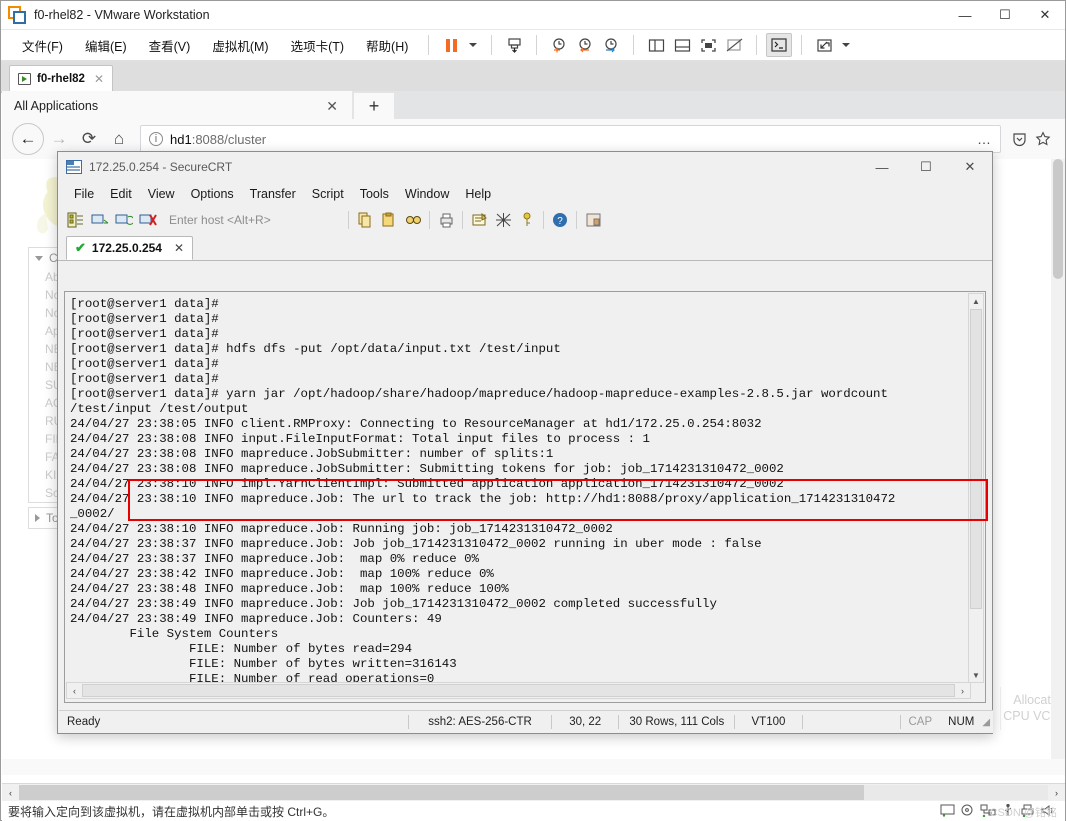  Describe the element at coordinates (89, 139) in the screenshot. I see `reload-button: ⟳` at that location.